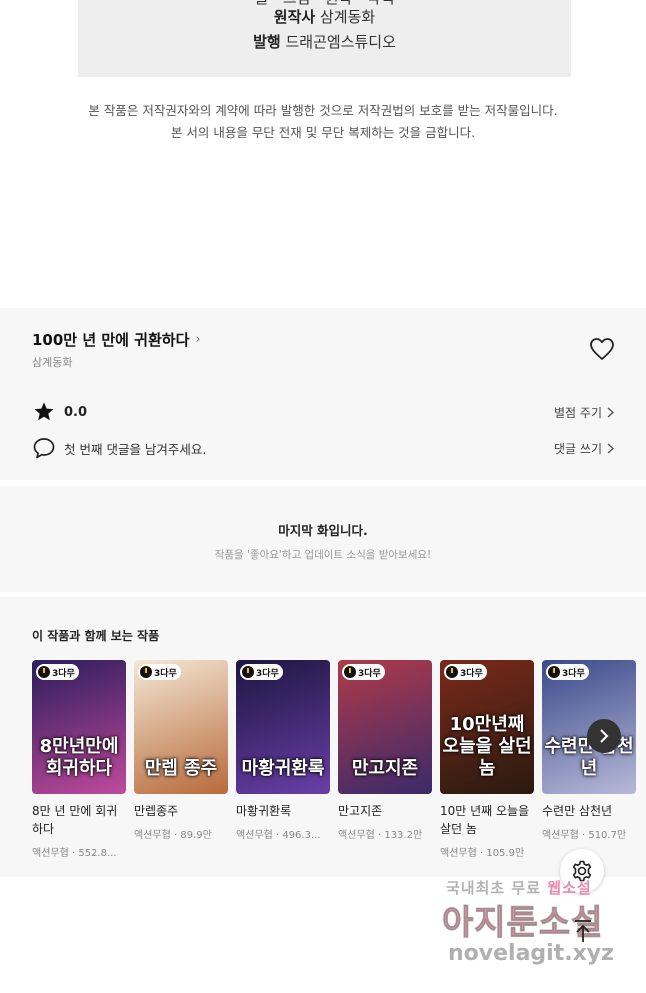  I want to click on publisher-label: 발행, so click(267, 42).